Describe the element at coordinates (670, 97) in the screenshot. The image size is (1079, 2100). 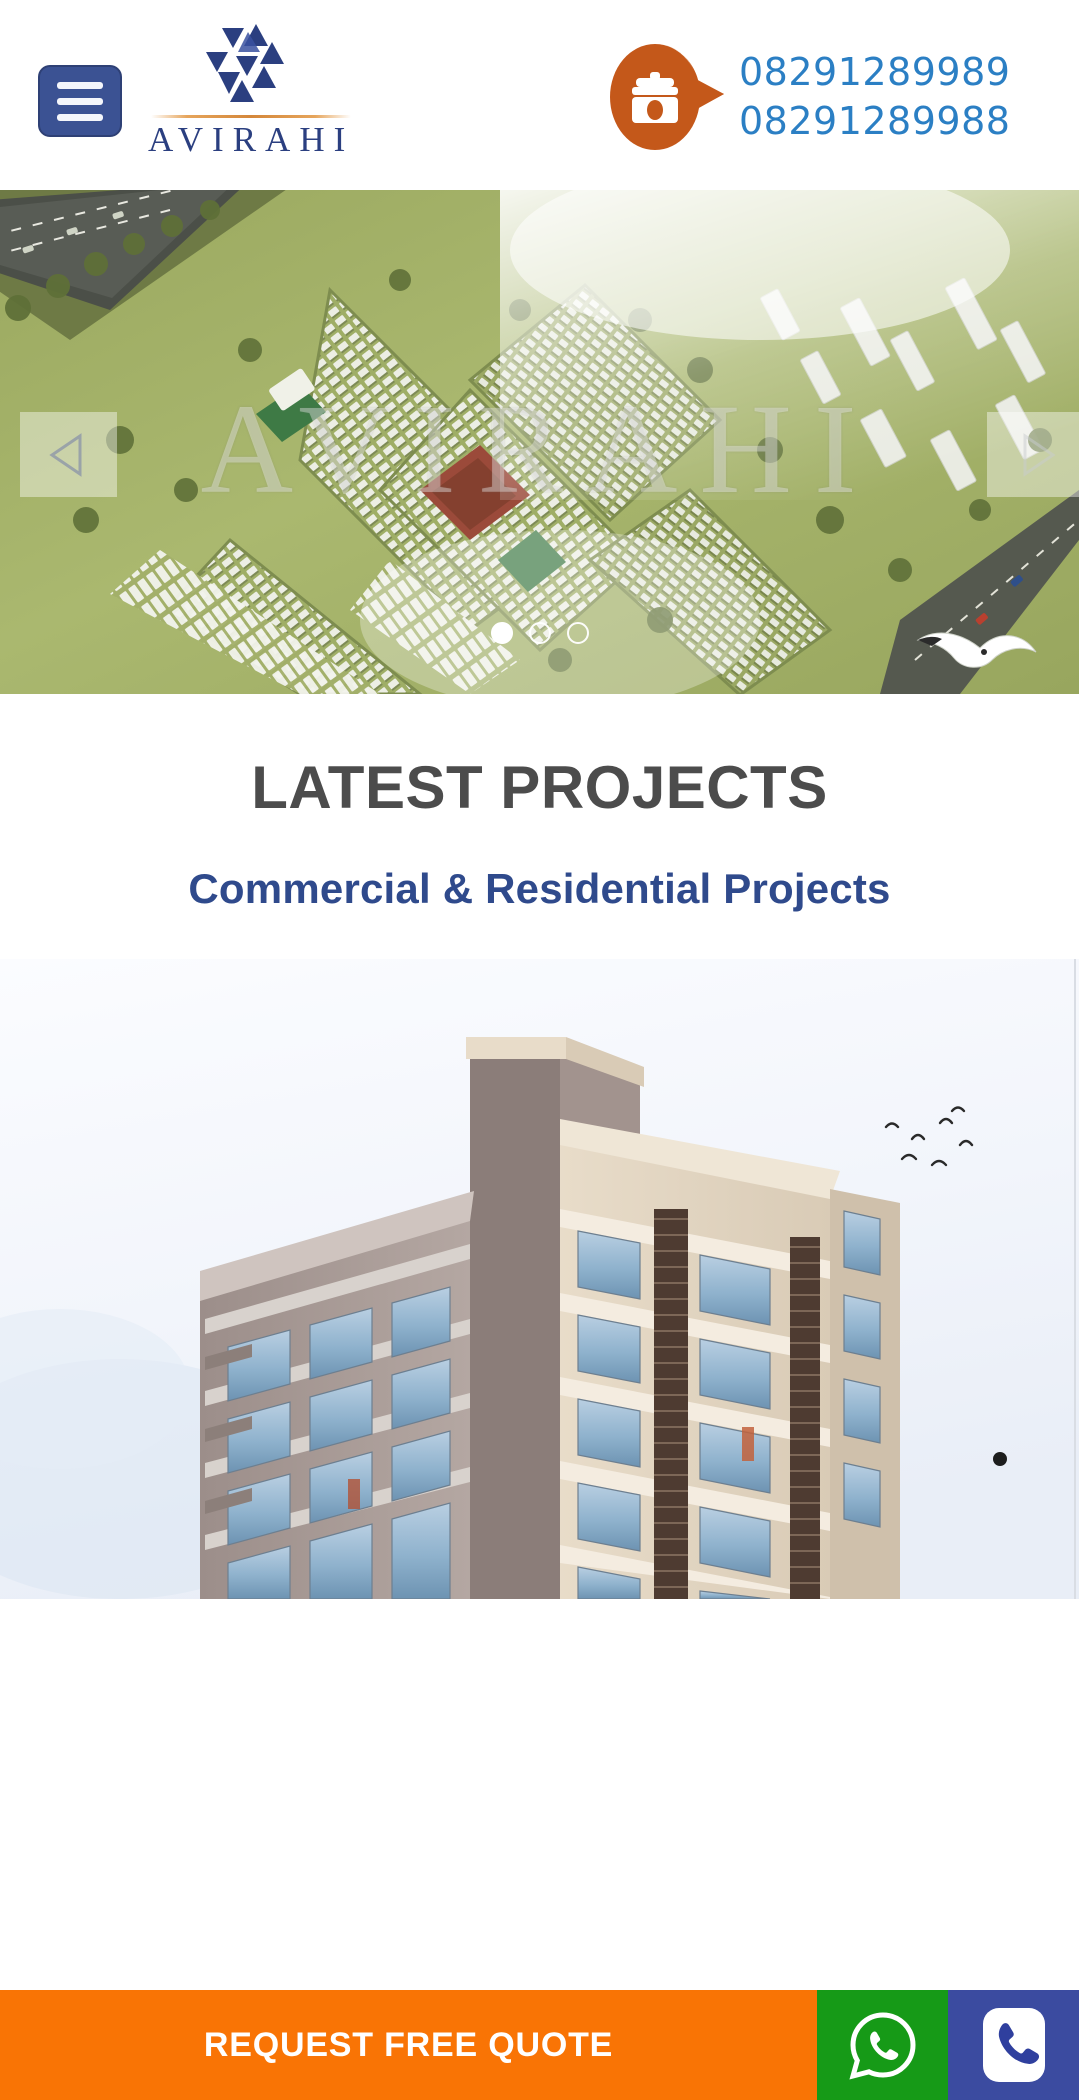
I see `telephone-icon` at that location.